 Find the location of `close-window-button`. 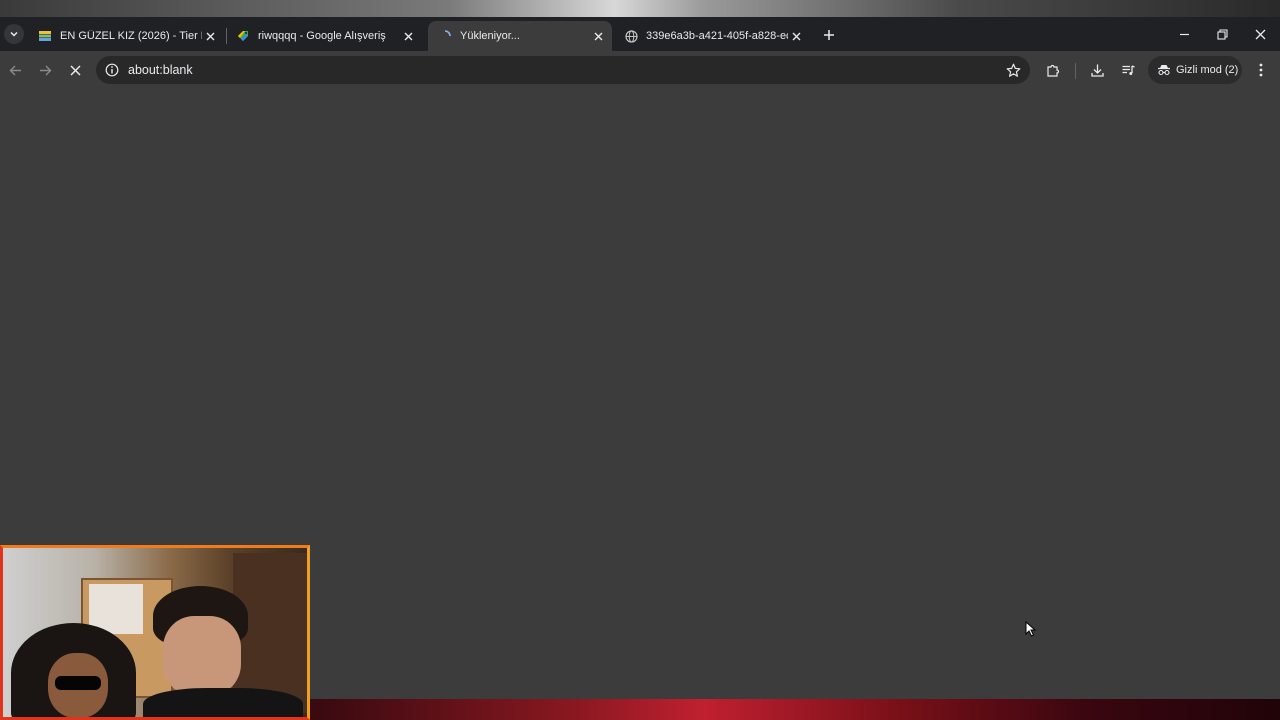

close-window-button is located at coordinates (1260, 34).